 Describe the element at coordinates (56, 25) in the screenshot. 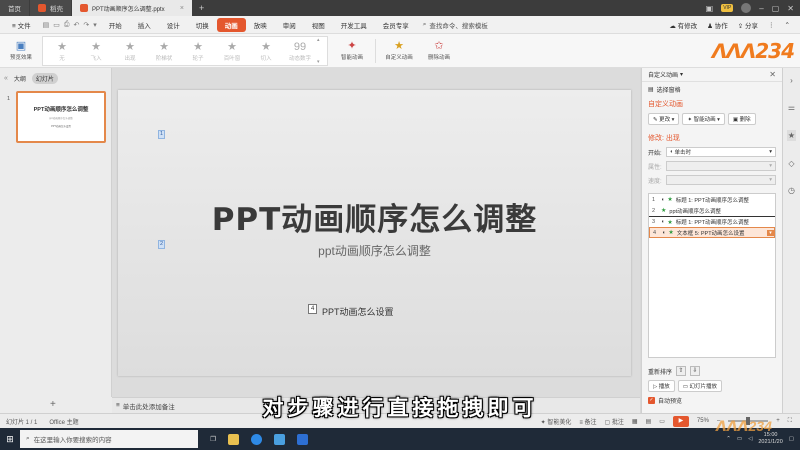

I see `folder-icon: ▭` at that location.